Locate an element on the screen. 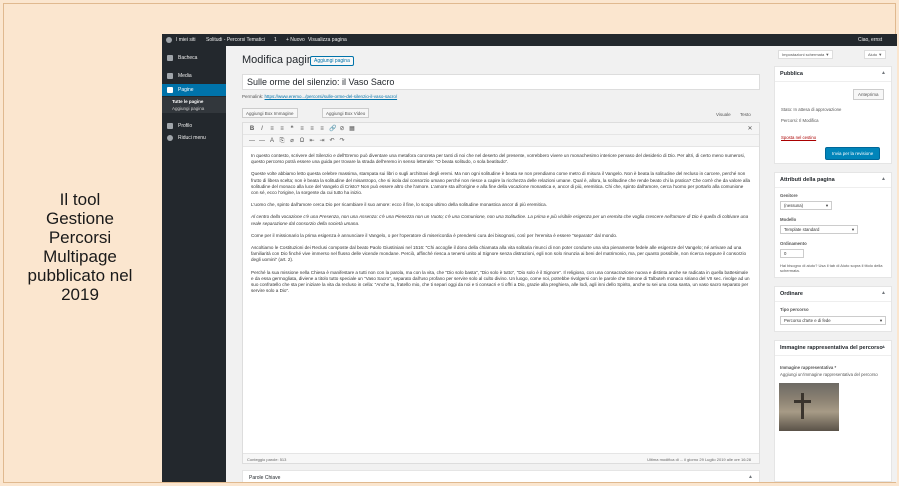 The height and width of the screenshot is (486, 899). template-select-value: Template standard is located at coordinates (802, 229).